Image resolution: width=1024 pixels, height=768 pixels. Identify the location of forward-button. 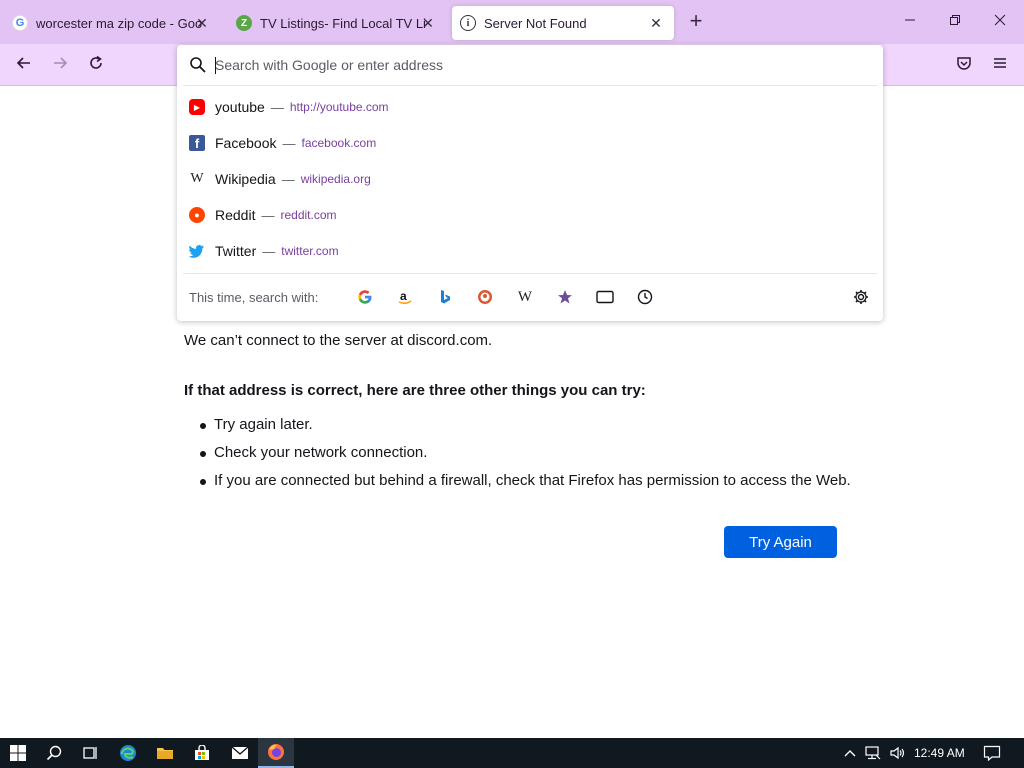
(60, 65).